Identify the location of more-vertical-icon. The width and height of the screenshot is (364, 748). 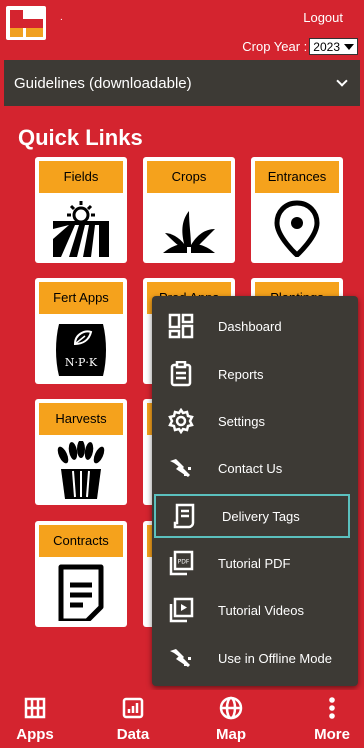
(330, 708).